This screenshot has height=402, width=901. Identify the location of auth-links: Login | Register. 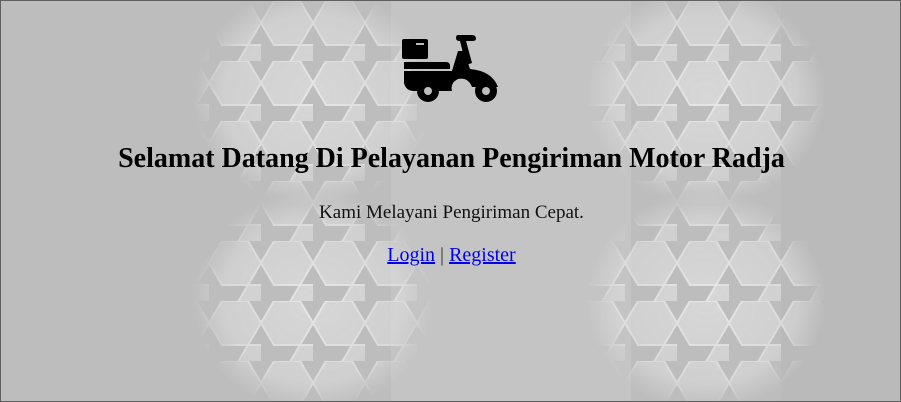
(450, 255).